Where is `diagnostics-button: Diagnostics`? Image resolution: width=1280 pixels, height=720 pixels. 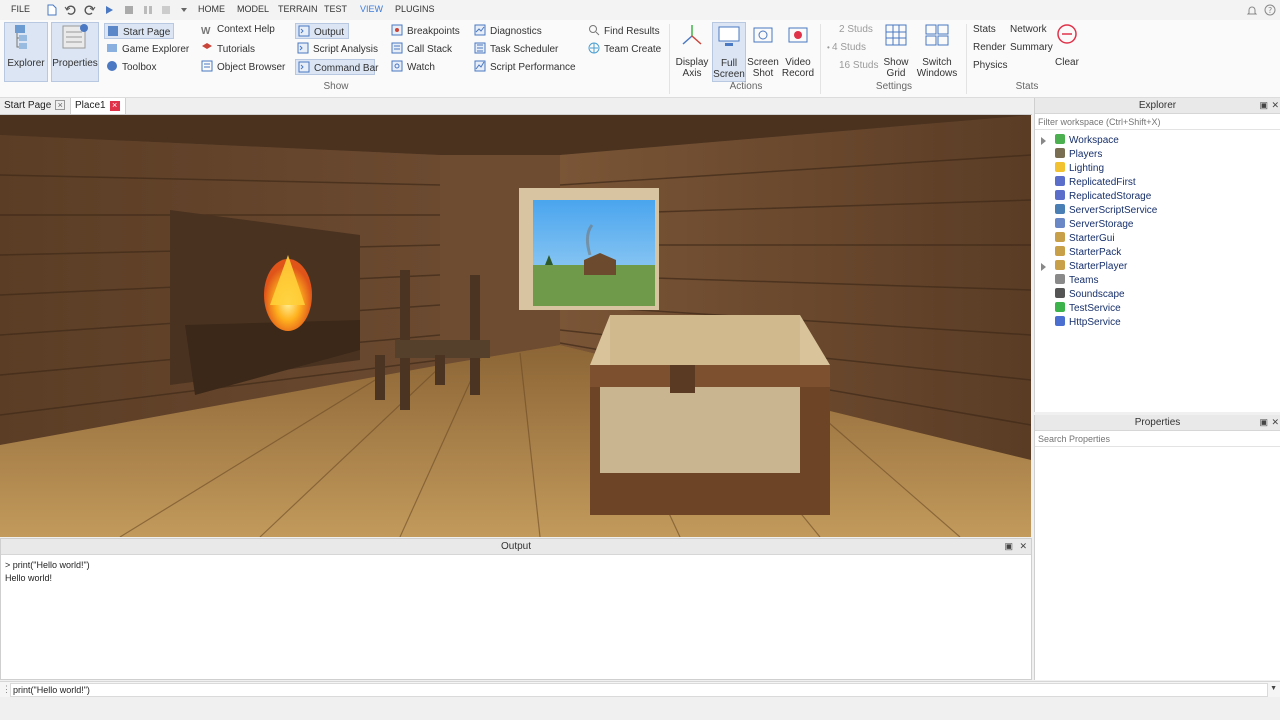 diagnostics-button: Diagnostics is located at coordinates (508, 32).